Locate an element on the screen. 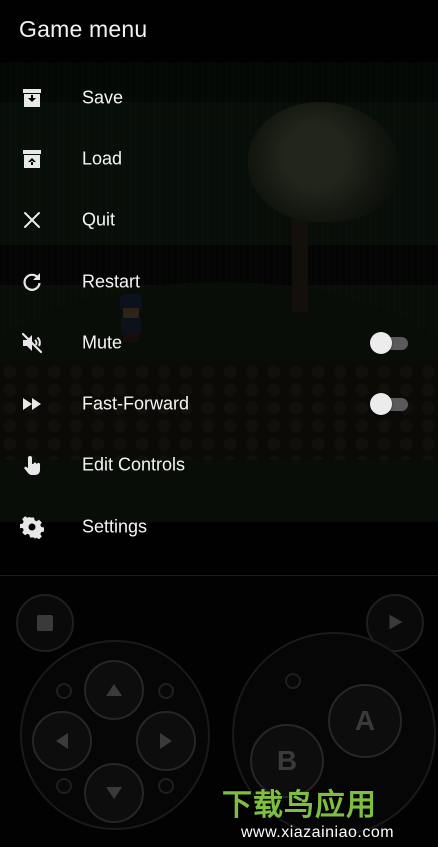 This screenshot has width=438, height=847. menu-item-edit-controls: Edit Controls is located at coordinates (219, 465).